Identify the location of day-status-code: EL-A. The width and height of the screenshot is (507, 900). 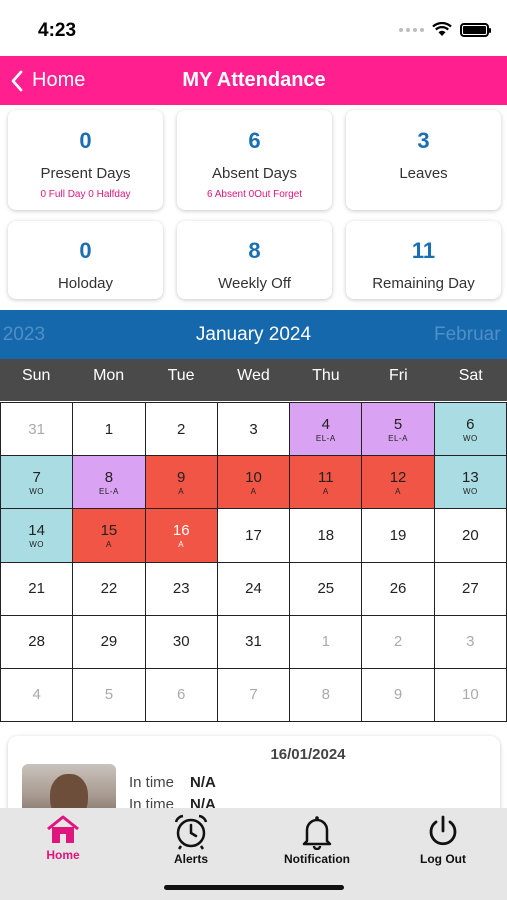
(325, 438).